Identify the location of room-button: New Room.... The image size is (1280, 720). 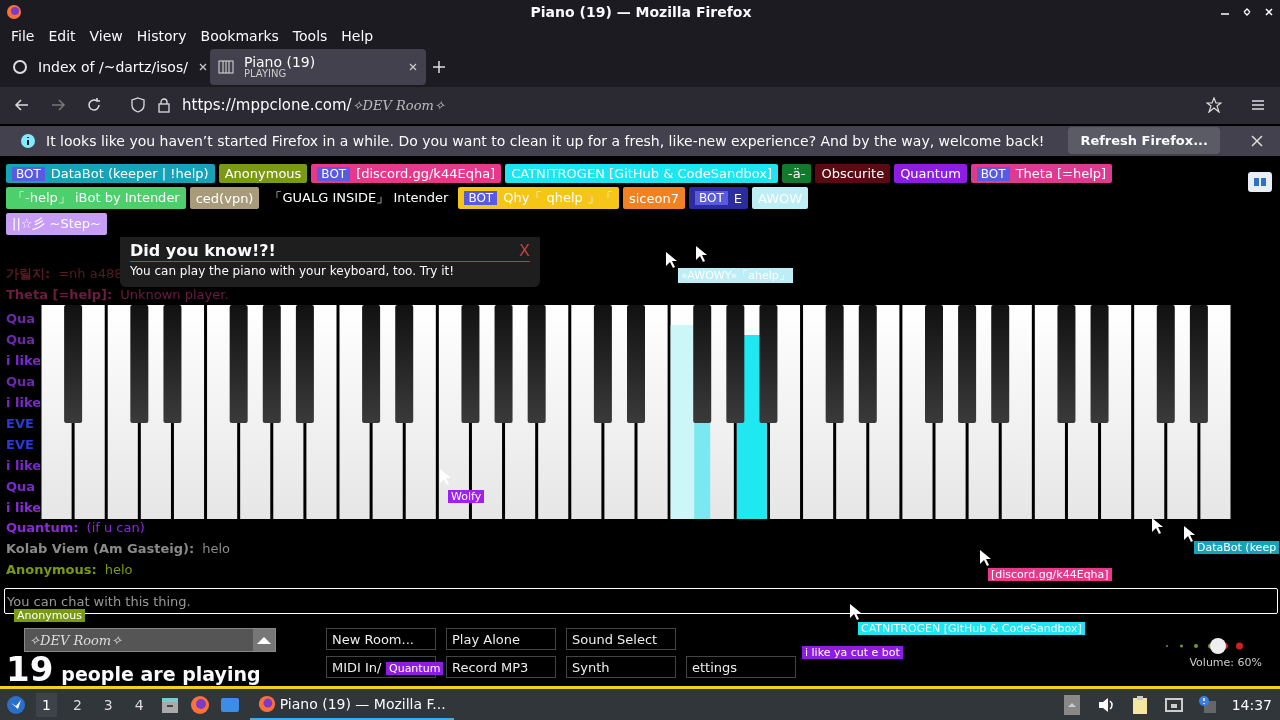
(381, 639).